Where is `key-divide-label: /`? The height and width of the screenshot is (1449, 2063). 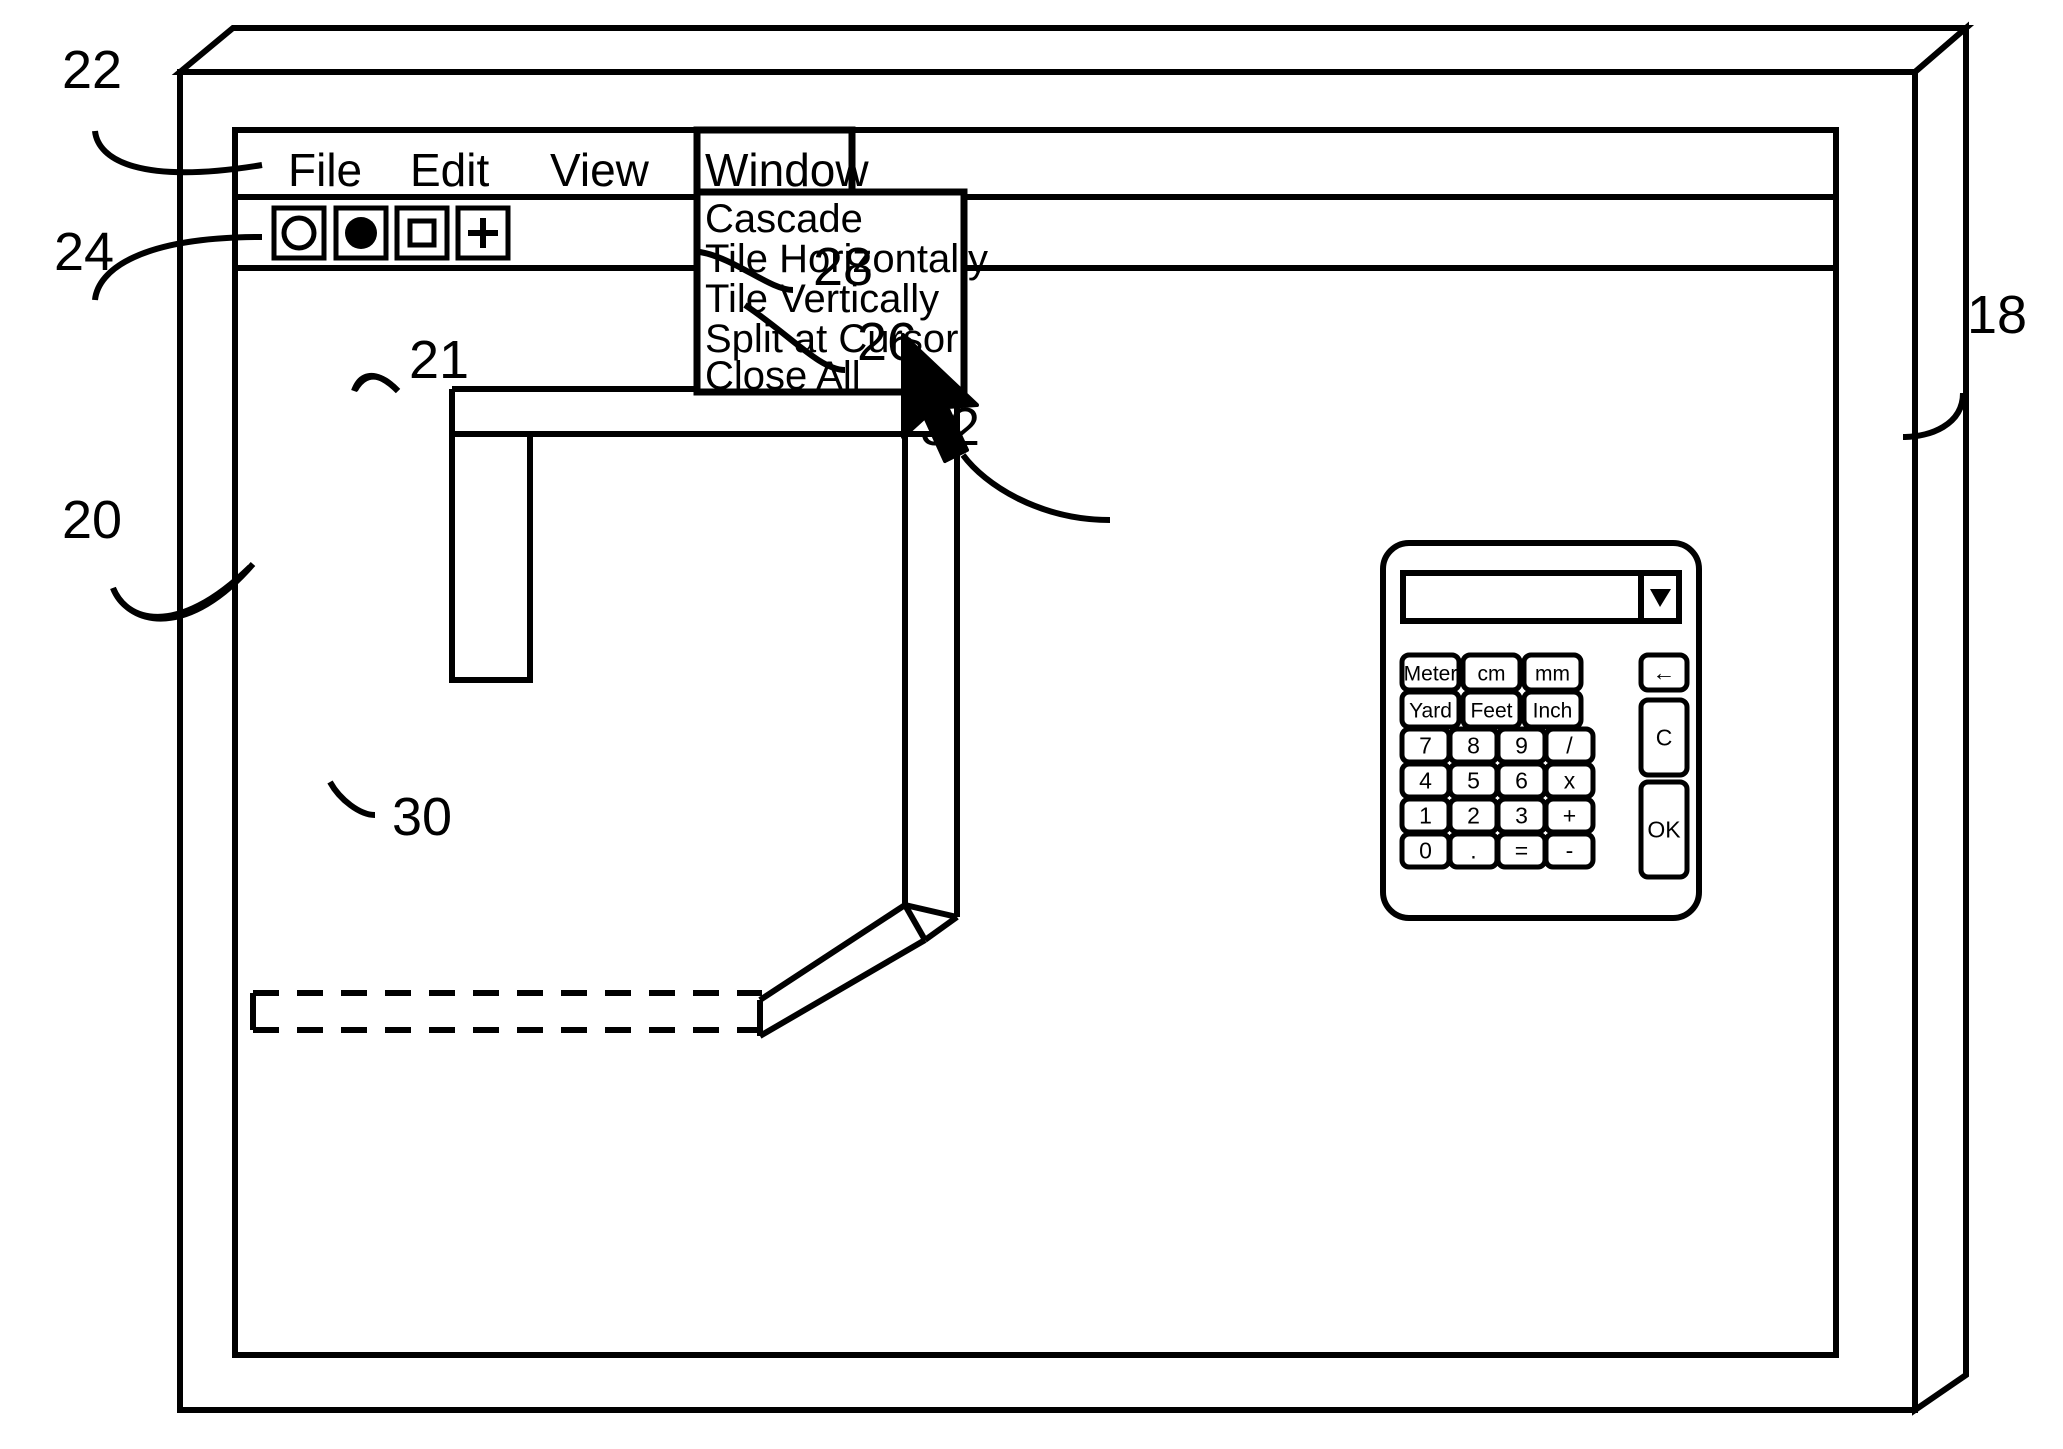 key-divide-label: / is located at coordinates (1569, 746).